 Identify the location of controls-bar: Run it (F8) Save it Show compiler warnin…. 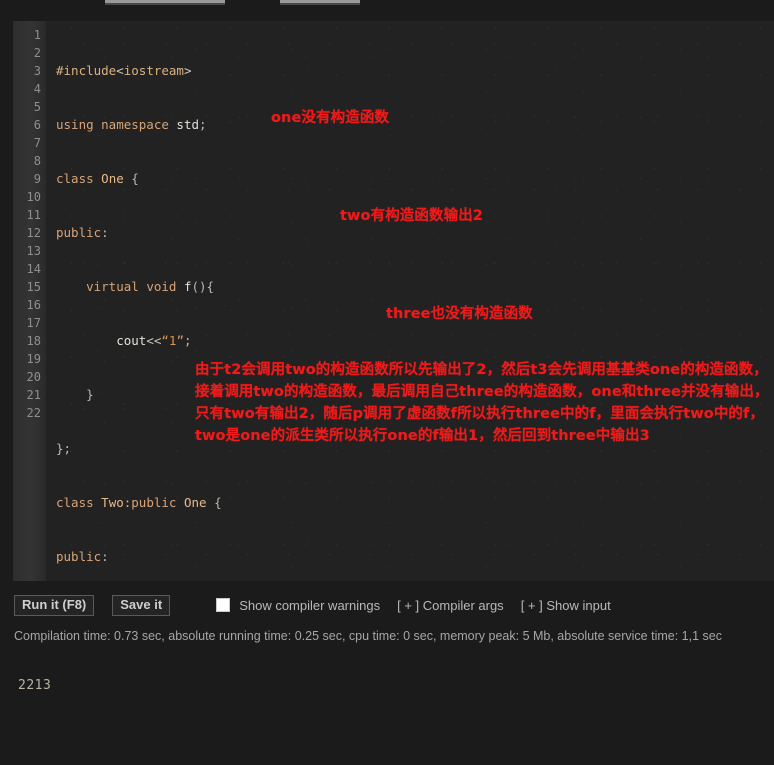
(387, 605).